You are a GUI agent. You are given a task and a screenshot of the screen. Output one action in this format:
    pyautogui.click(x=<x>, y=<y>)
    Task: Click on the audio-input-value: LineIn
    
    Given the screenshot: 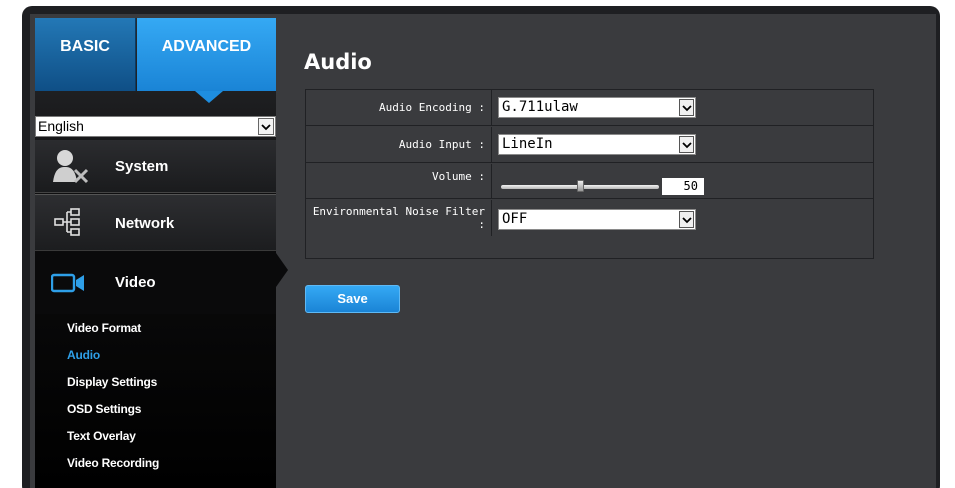 What is the action you would take?
    pyautogui.click(x=527, y=144)
    